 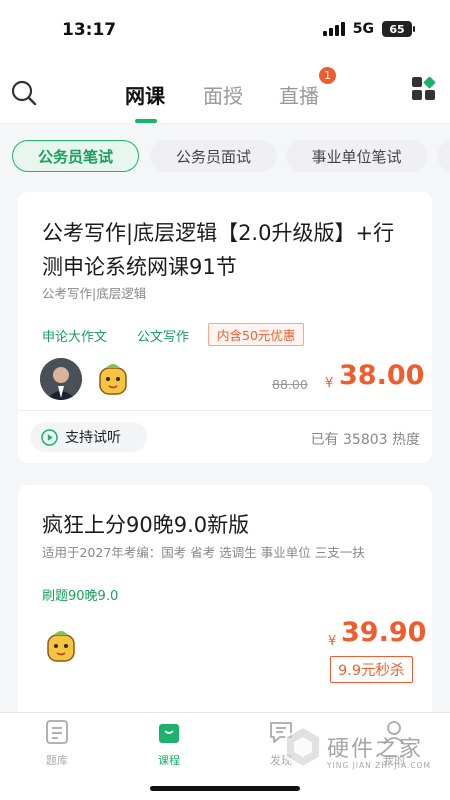 What do you see at coordinates (146, 525) in the screenshot?
I see `course-title: 疯狂上分90晚9.0新版` at bounding box center [146, 525].